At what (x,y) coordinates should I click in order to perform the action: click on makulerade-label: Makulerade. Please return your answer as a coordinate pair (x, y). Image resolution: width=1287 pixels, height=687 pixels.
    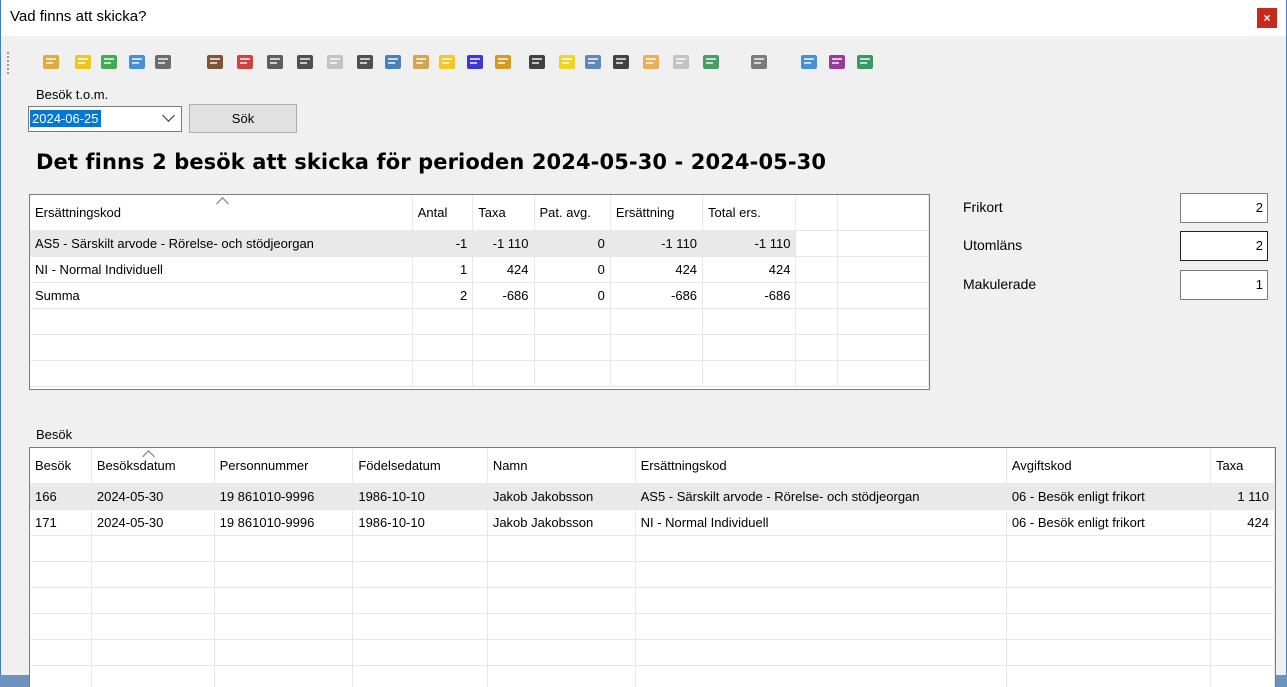
    Looking at the image, I should click on (999, 284).